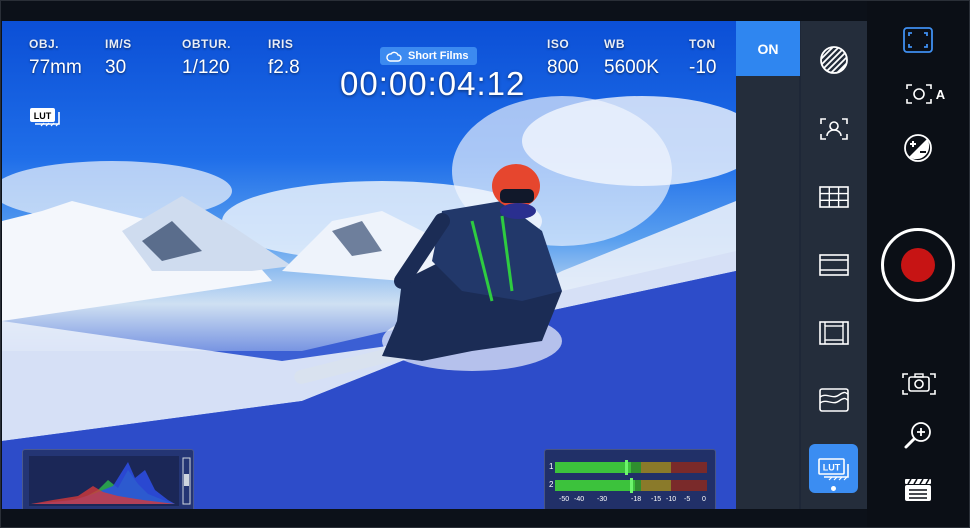 This screenshot has height=528, width=970. I want to click on readout-value: -10, so click(703, 67).